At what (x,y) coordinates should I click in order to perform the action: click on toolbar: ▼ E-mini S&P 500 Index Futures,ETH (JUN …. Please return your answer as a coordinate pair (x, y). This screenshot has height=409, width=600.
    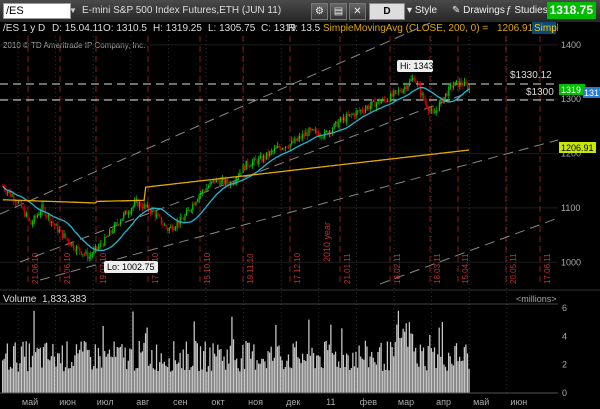
    Looking at the image, I should click on (300, 11).